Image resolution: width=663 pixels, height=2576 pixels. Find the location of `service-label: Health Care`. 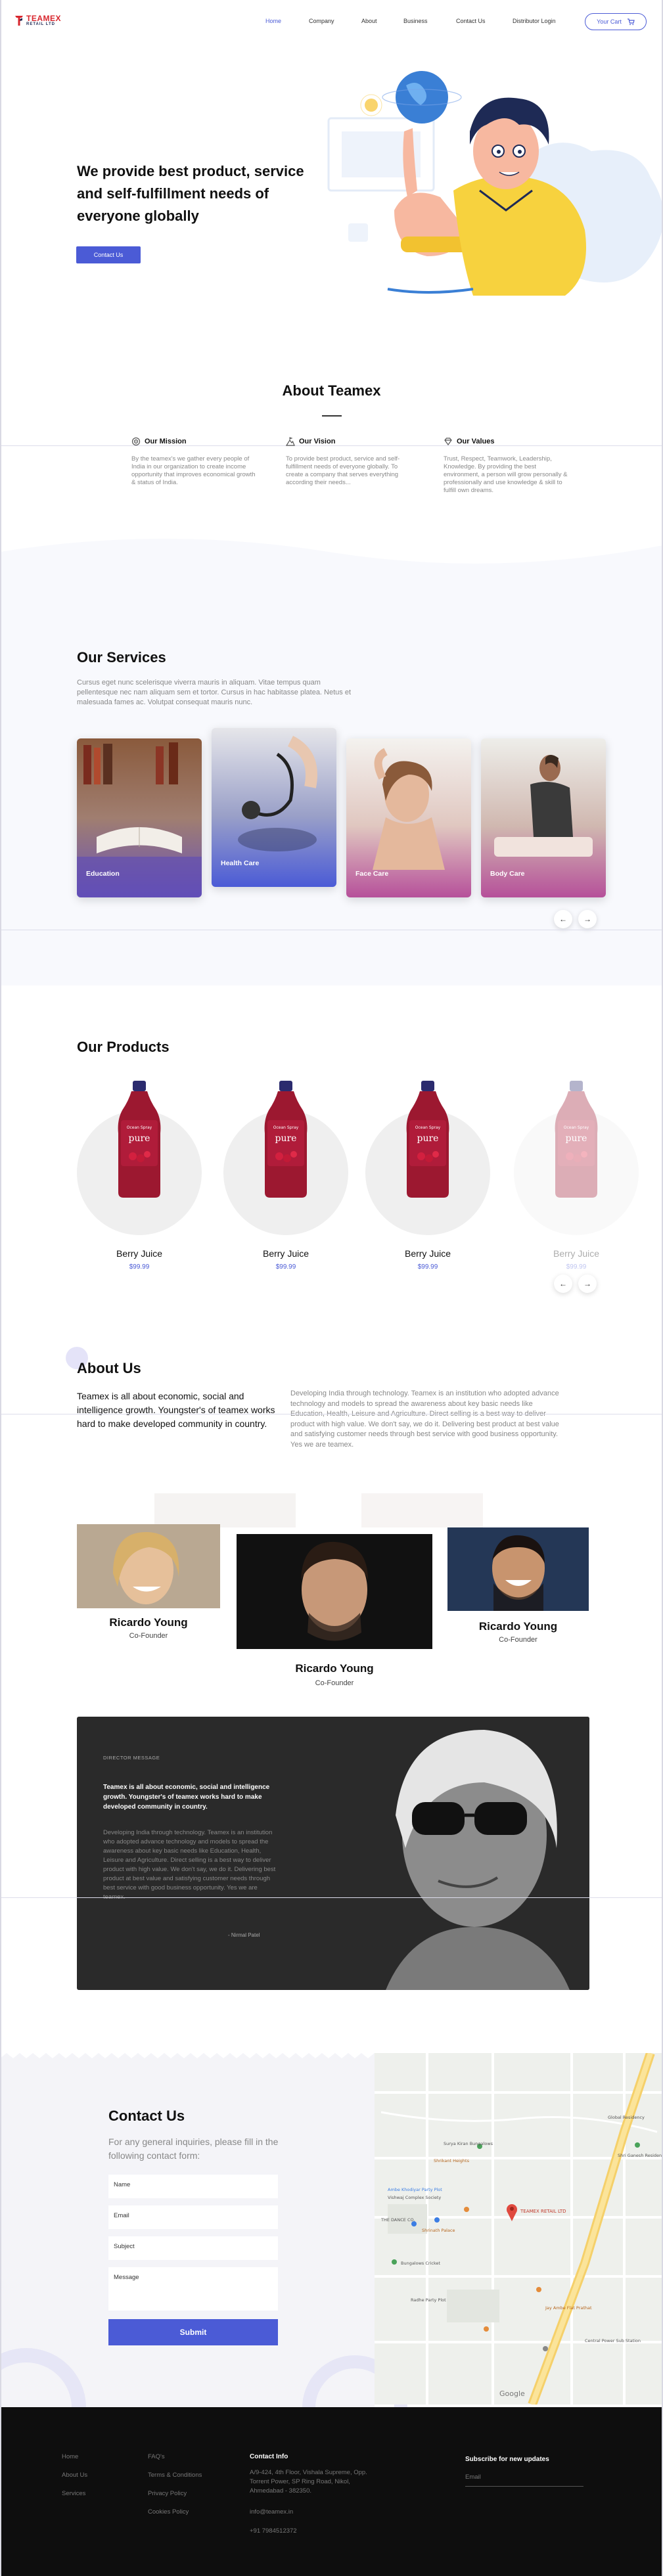

service-label: Health Care is located at coordinates (240, 863).